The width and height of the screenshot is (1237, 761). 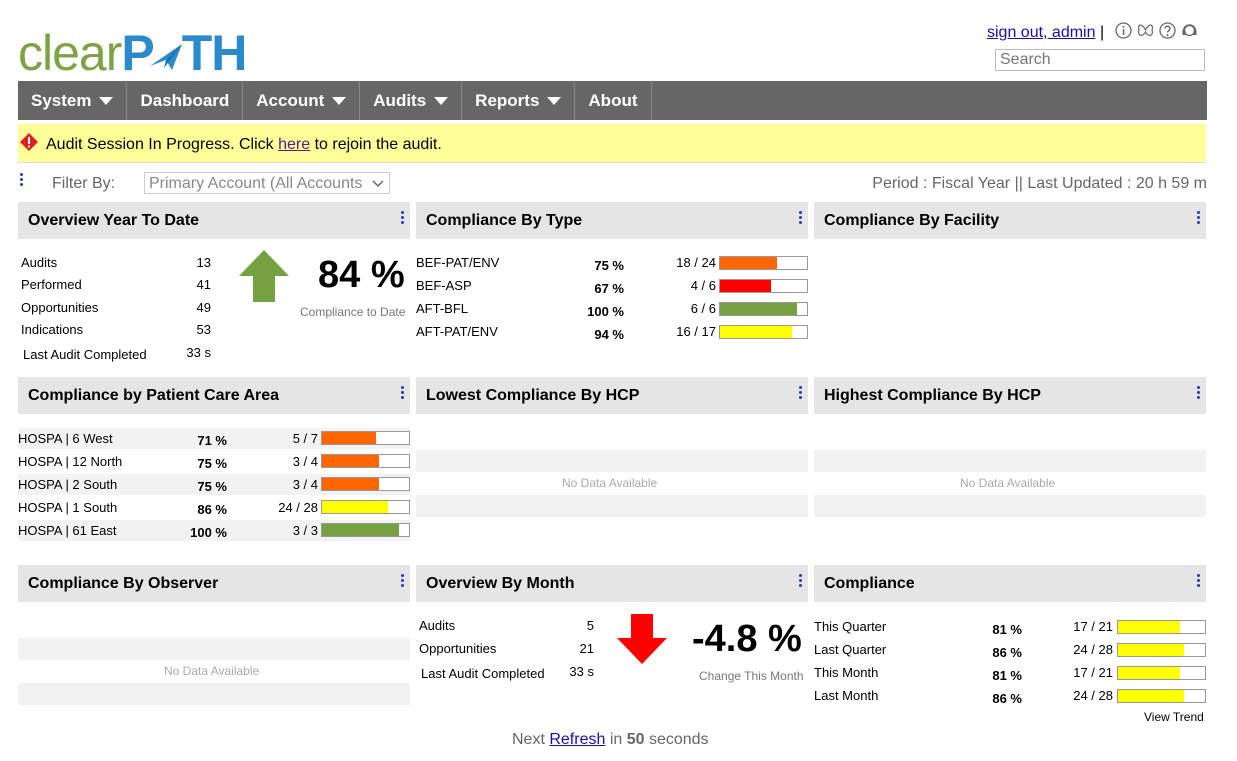 I want to click on overview-label: Audits, so click(x=39, y=262).